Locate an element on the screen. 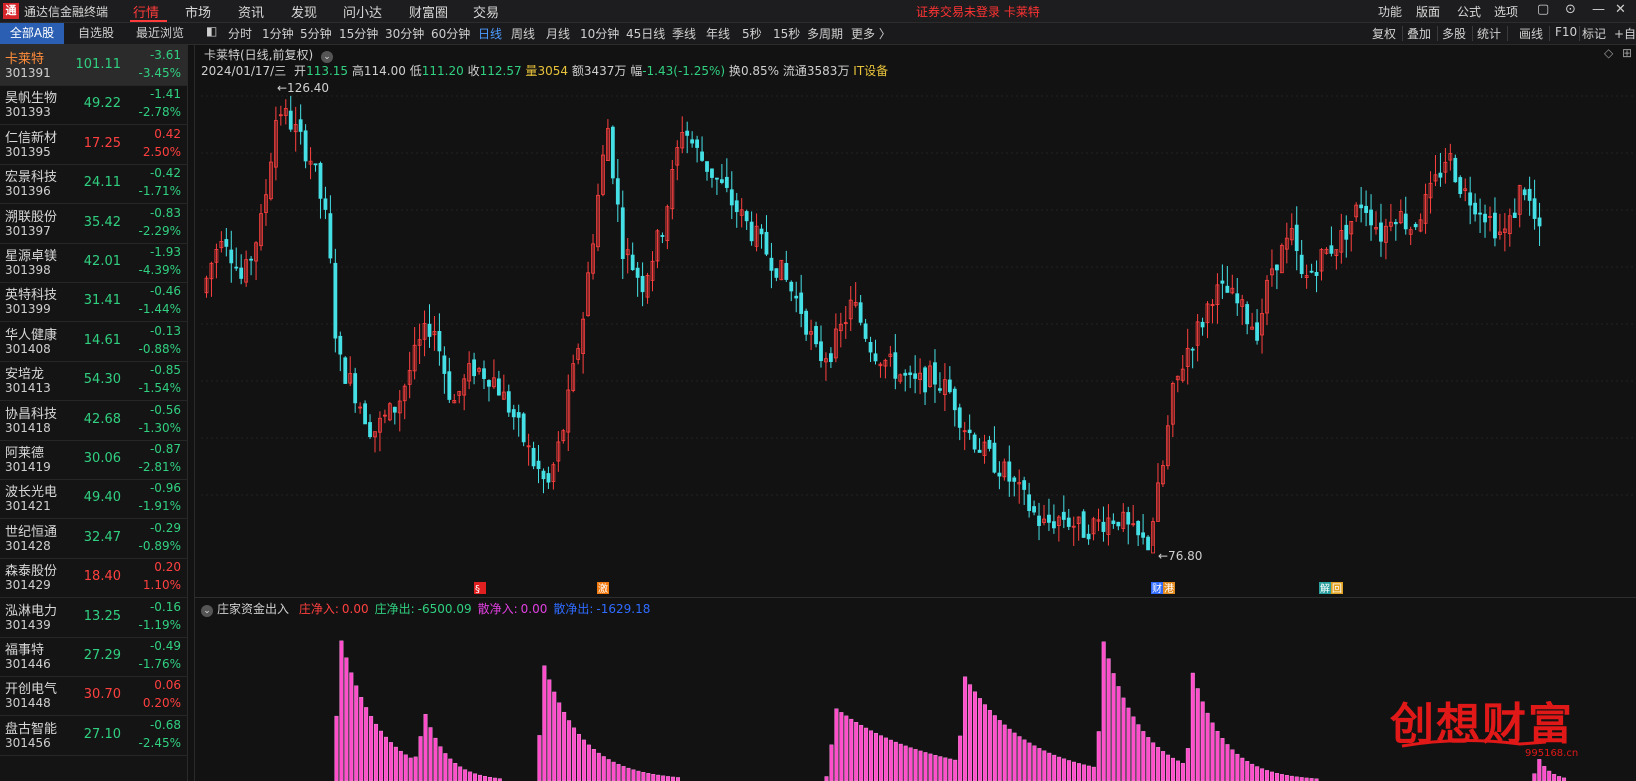  period-5min: 5分钟 is located at coordinates (316, 33).